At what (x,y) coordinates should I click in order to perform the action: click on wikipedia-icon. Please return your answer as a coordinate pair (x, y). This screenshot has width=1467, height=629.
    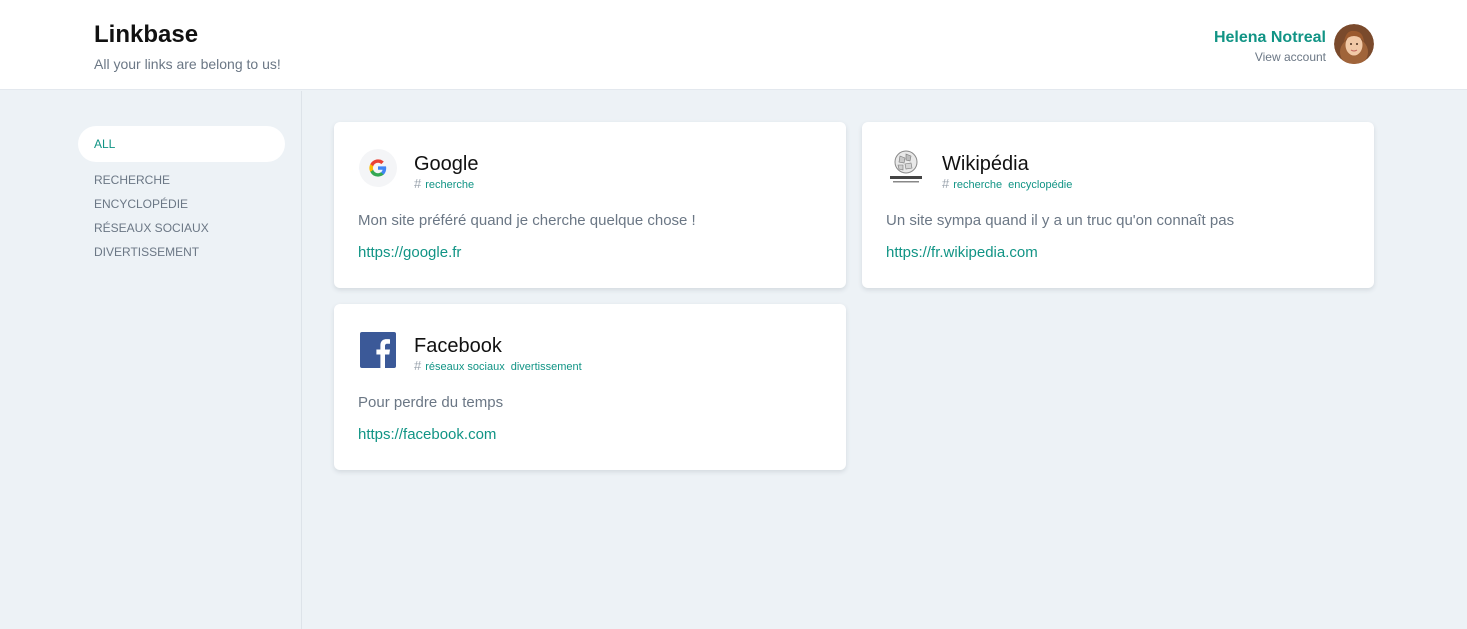
    Looking at the image, I should click on (906, 166).